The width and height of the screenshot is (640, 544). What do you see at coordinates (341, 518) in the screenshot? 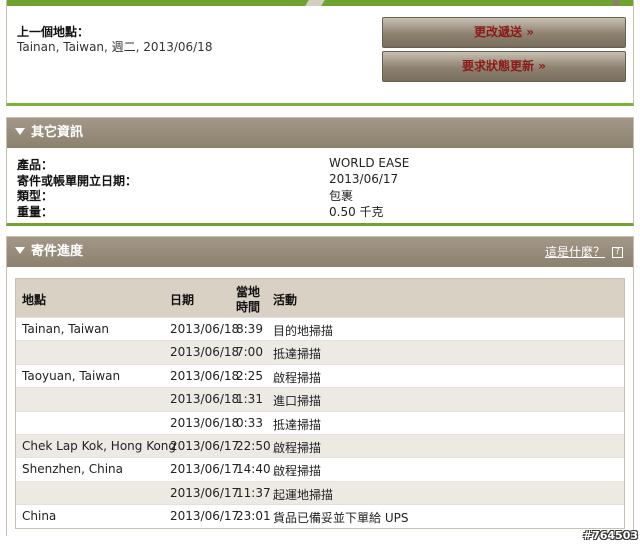
I see `cell-activity: 貨品已備妥並下單給 UPS` at bounding box center [341, 518].